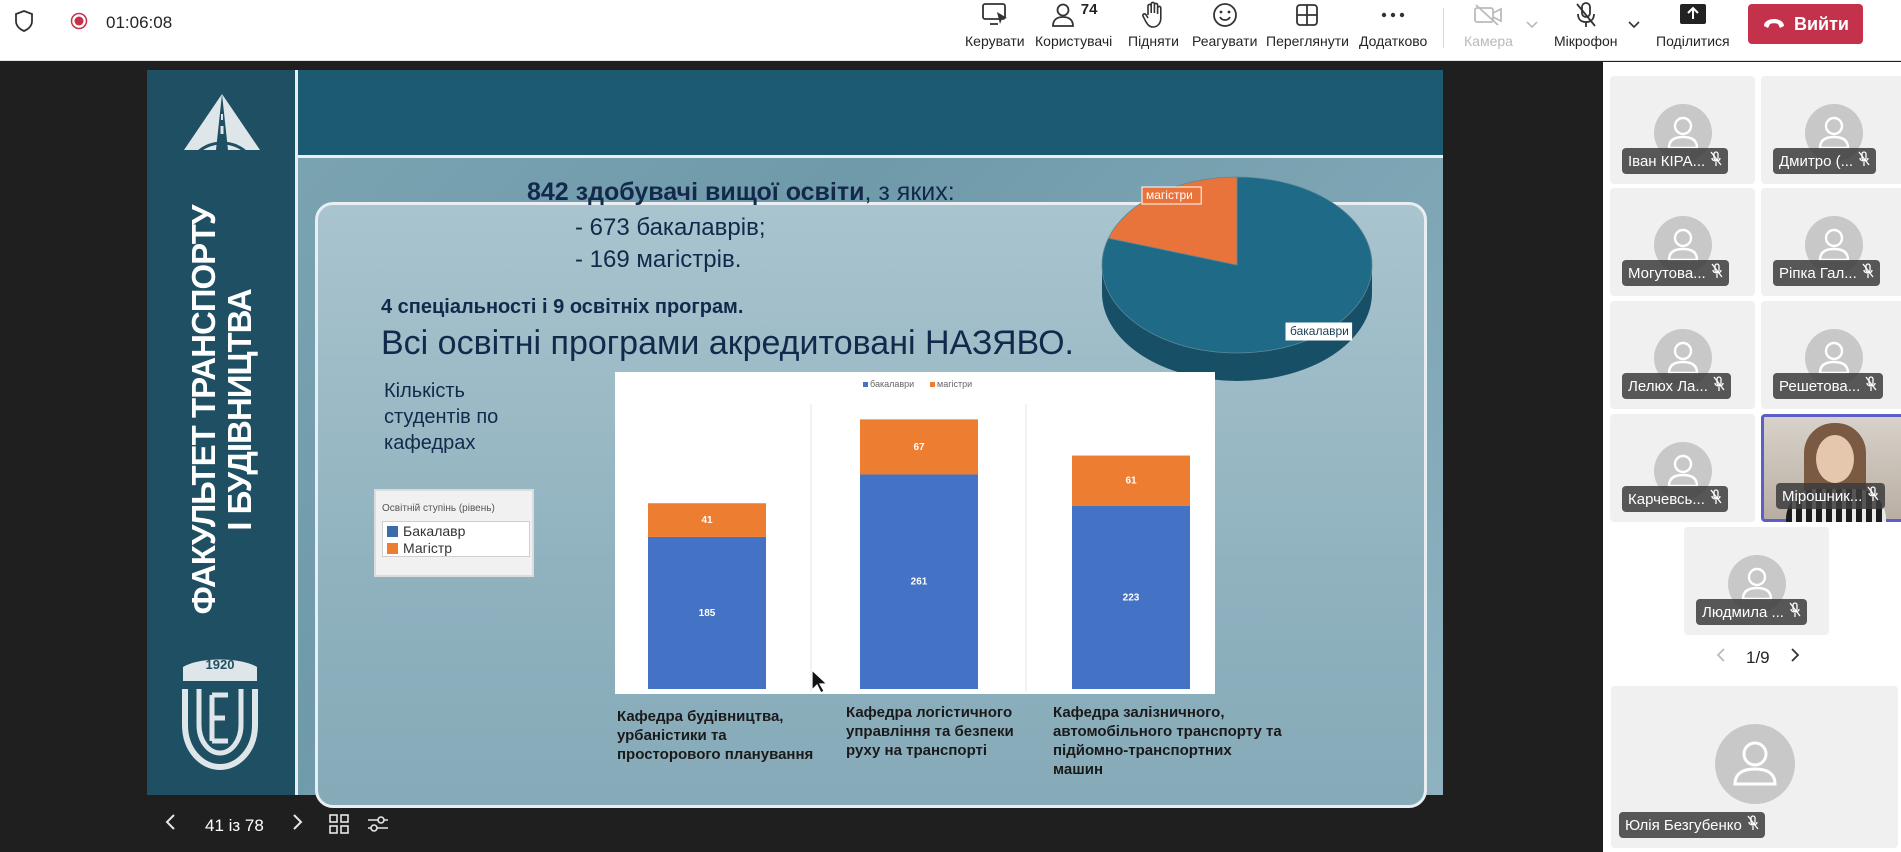  Describe the element at coordinates (1089, 9) in the screenshot. I see `participants-count: 74` at that location.